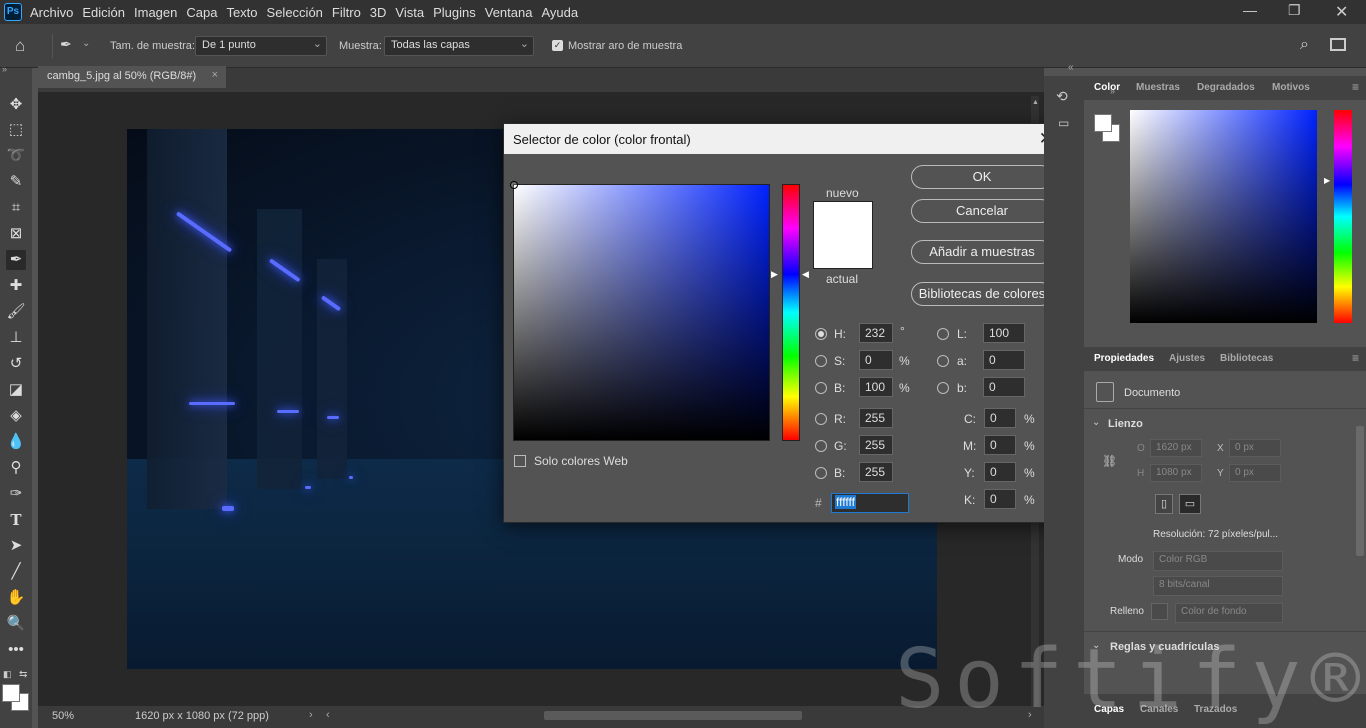  I want to click on bit-depth-dropdown: 8 bits/canal, so click(1218, 586).